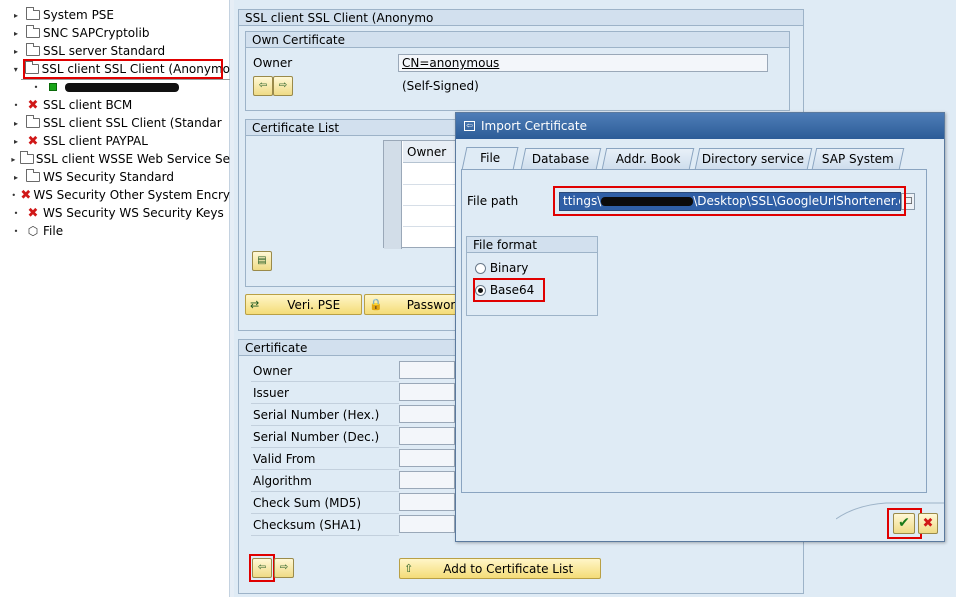  I want to click on tree-node: ▸ SSL server Standard, so click(115, 51).